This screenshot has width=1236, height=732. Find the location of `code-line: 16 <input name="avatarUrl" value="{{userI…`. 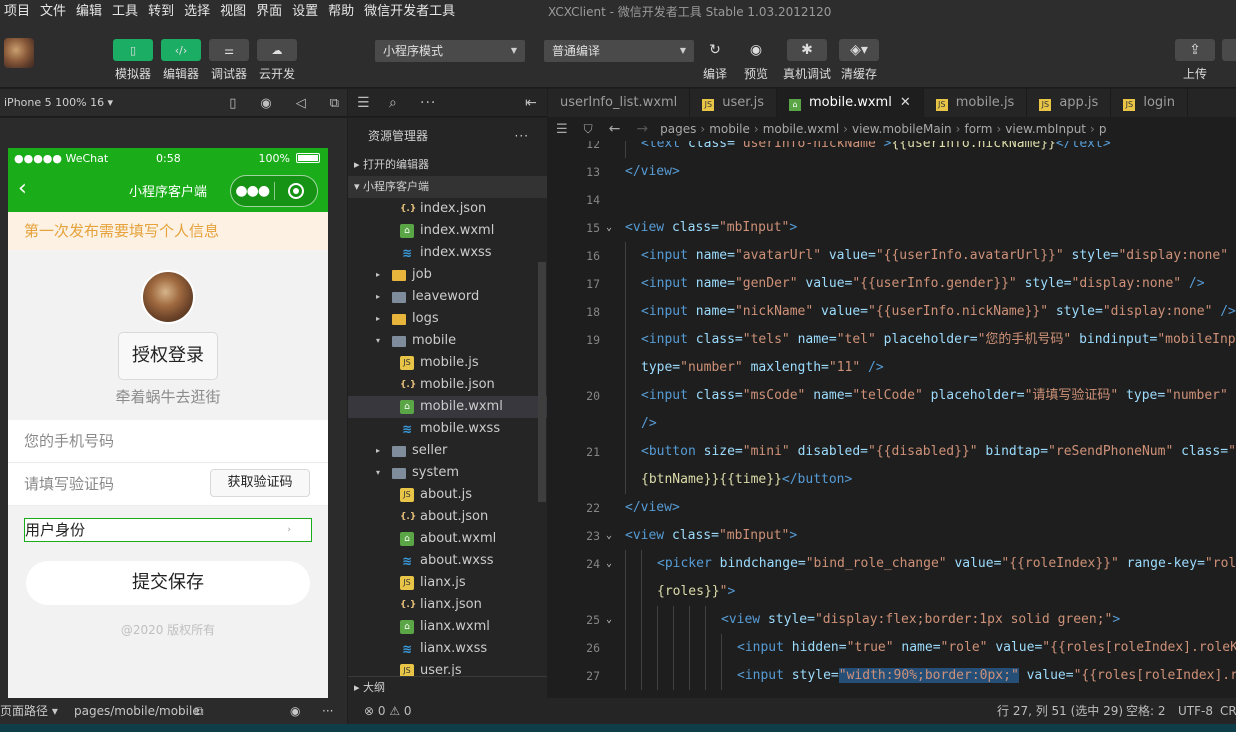

code-line: 16 <input name="avatarUrl" value="{{userI… is located at coordinates (892, 256).